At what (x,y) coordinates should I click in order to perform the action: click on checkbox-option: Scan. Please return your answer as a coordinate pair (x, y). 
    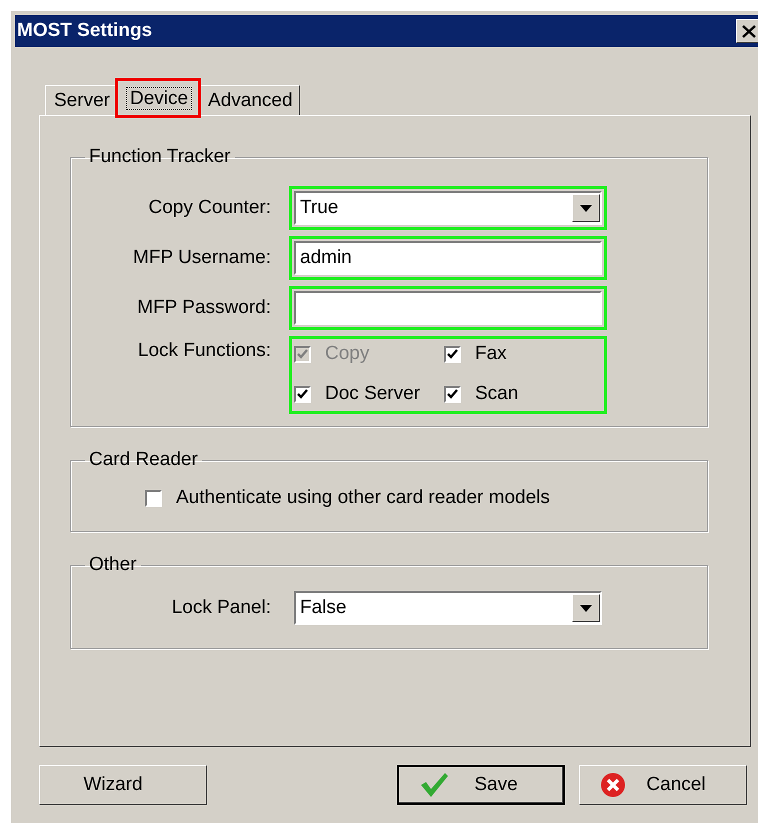
    Looking at the image, I should click on (519, 394).